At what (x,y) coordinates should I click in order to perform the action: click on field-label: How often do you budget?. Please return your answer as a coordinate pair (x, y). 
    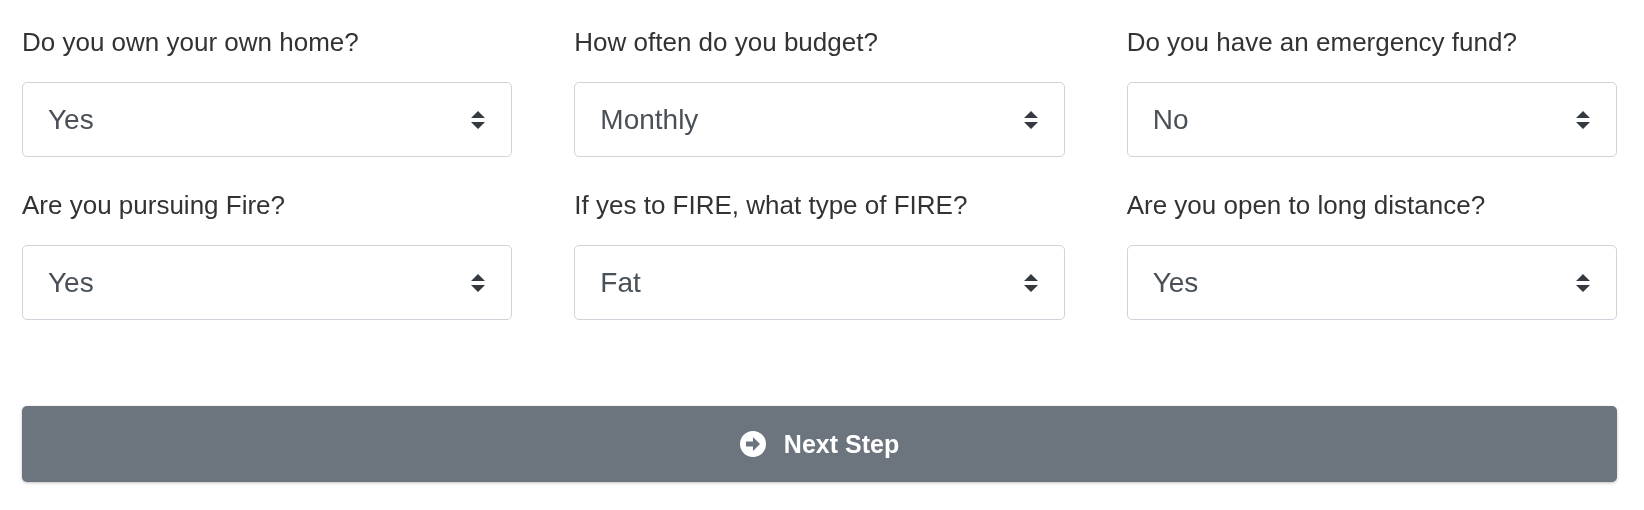
    Looking at the image, I should click on (726, 42).